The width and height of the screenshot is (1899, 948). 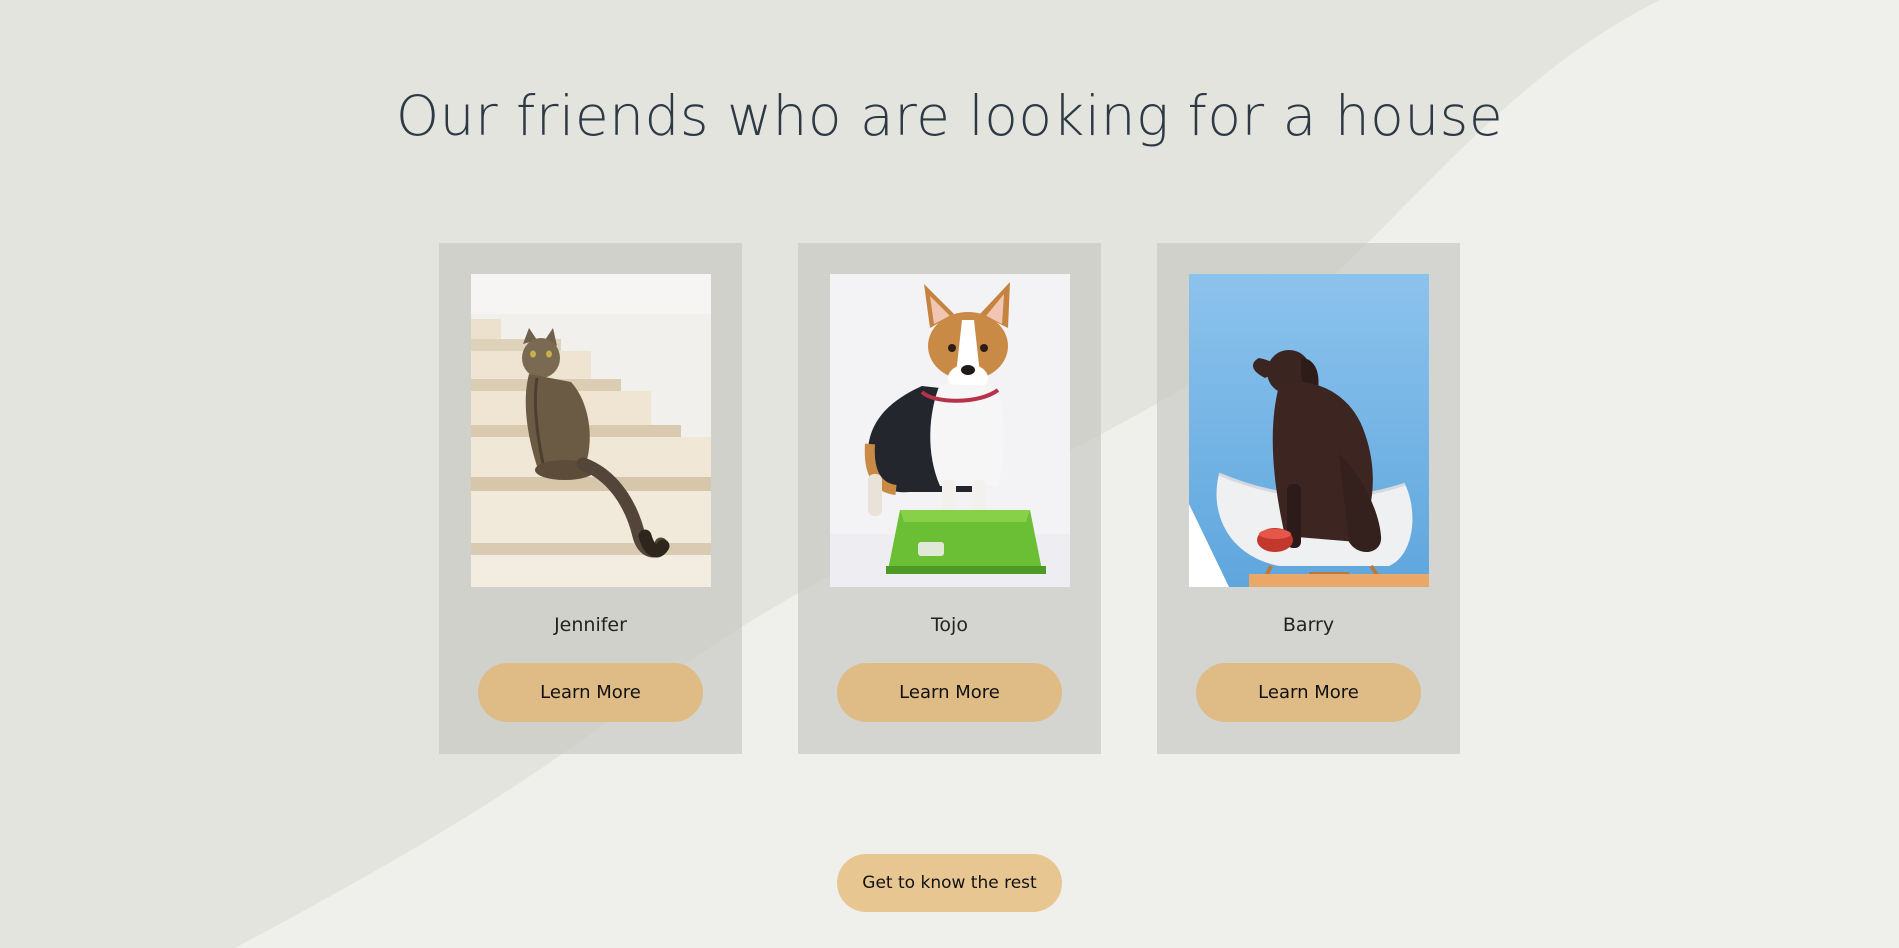 I want to click on brown-labrador-on-chair-photo, so click(x=1309, y=430).